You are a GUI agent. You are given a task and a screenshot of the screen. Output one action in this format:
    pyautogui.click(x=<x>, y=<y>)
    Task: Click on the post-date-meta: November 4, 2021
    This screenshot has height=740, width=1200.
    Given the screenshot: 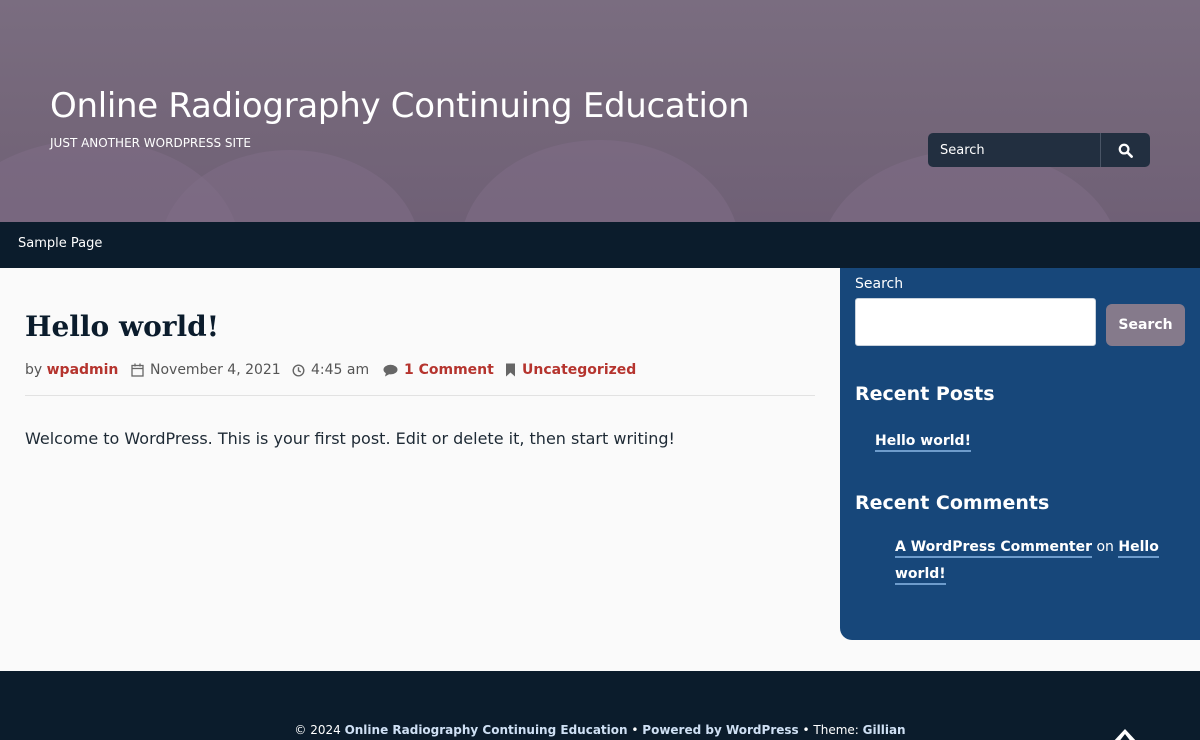 What is the action you would take?
    pyautogui.click(x=206, y=370)
    